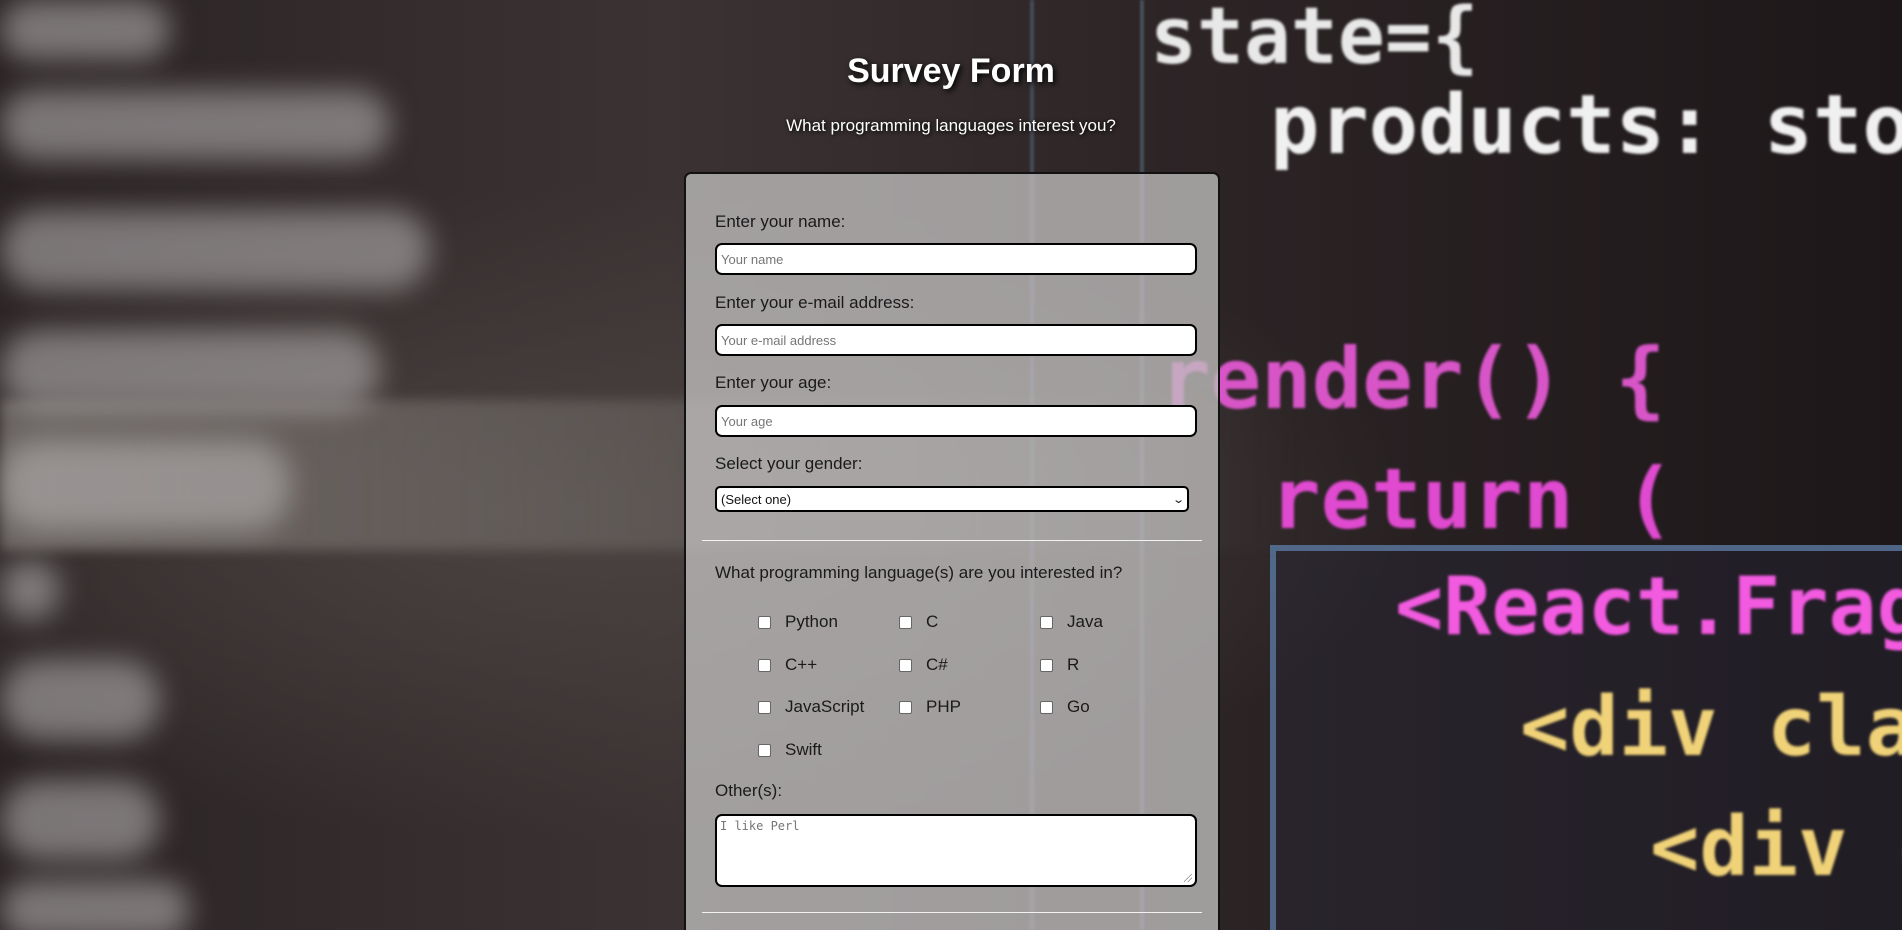 The width and height of the screenshot is (1902, 930). I want to click on others-placeholder: I like Perl, so click(760, 826).